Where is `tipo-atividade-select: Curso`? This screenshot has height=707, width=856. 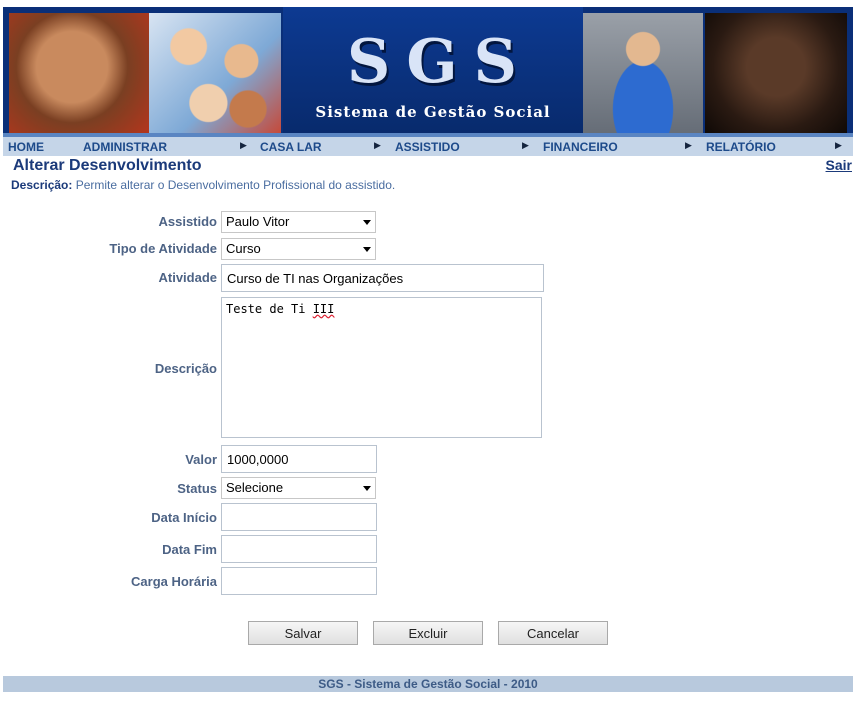
tipo-atividade-select: Curso is located at coordinates (298, 249).